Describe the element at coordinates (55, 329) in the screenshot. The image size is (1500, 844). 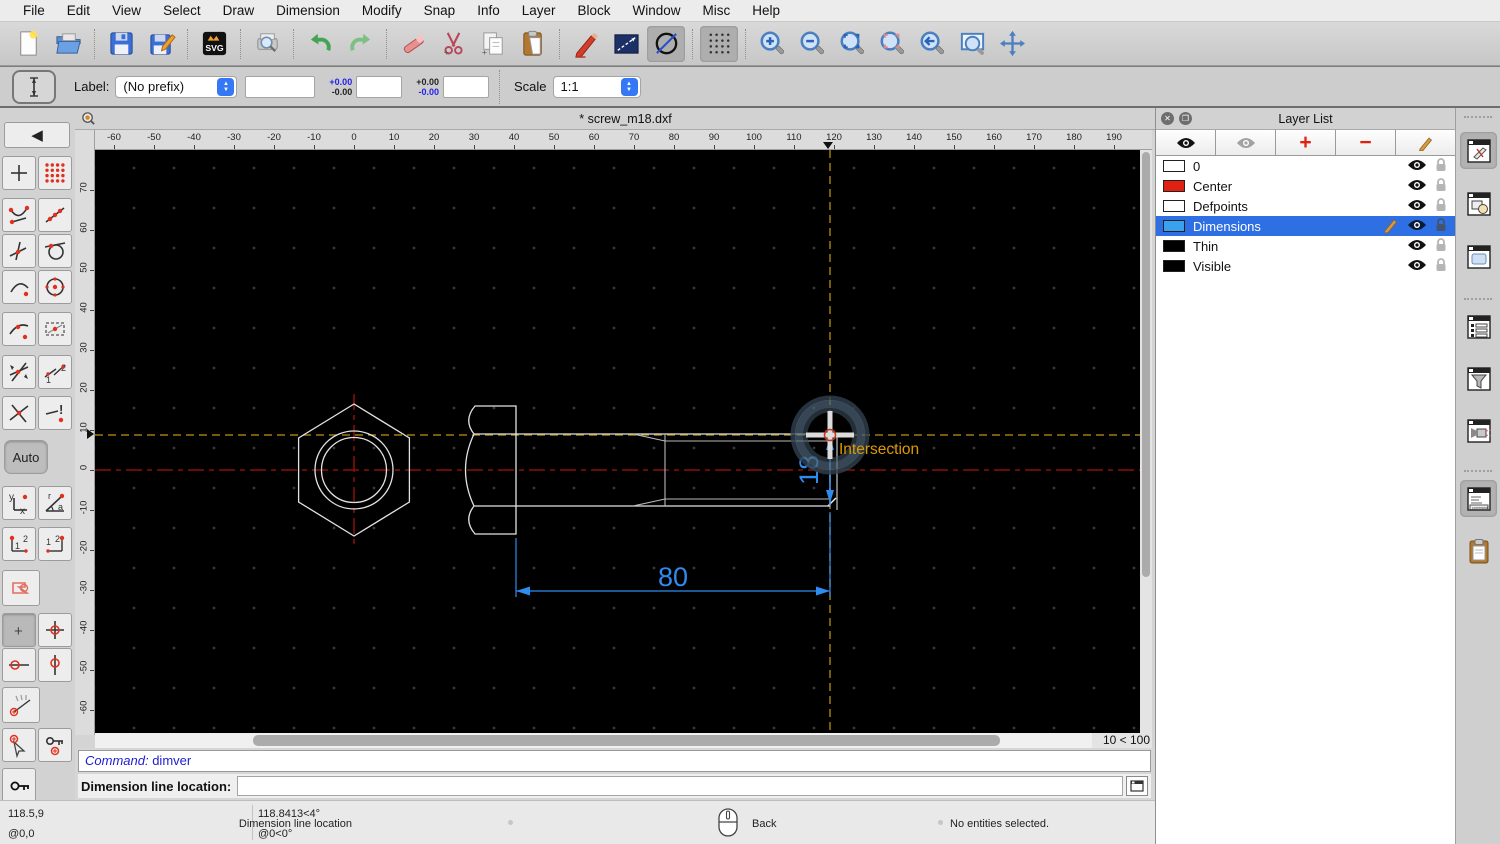
I see `snap-distance-button` at that location.